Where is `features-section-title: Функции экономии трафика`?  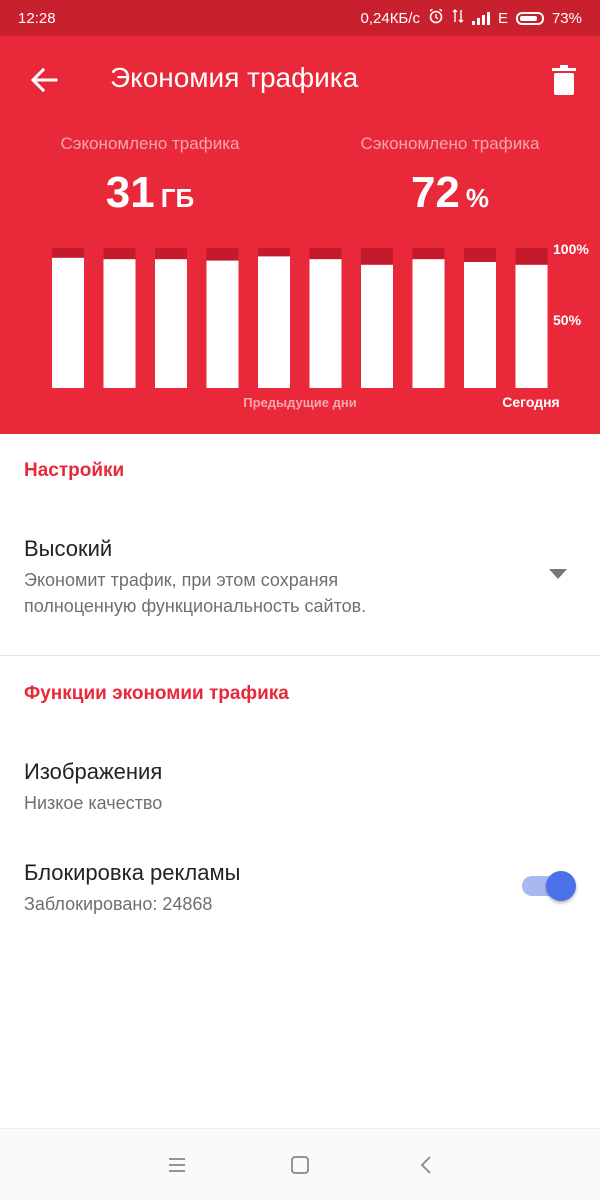 features-section-title: Функции экономии трафика is located at coordinates (156, 693).